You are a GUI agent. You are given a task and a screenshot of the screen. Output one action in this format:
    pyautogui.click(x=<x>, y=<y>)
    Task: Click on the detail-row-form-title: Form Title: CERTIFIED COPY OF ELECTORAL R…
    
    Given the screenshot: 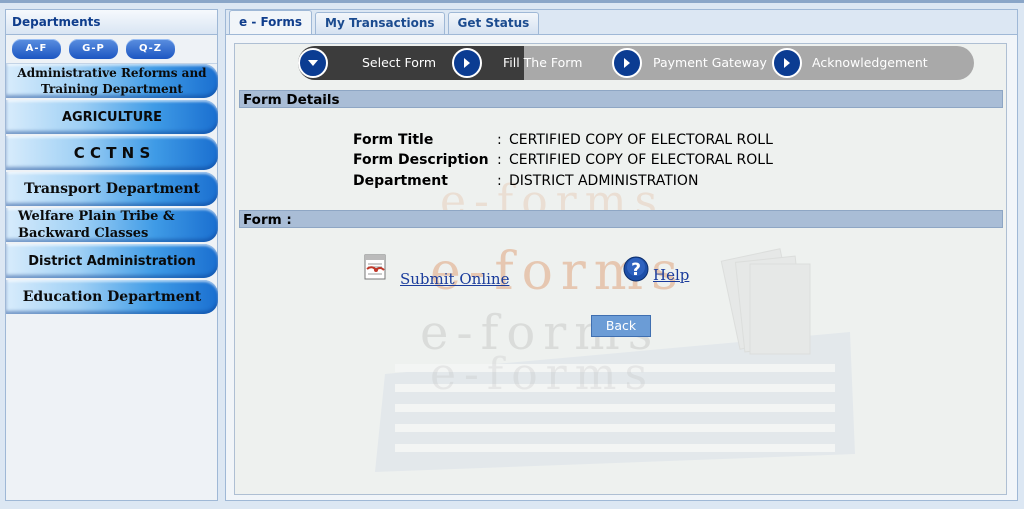 What is the action you would take?
    pyautogui.click(x=563, y=140)
    